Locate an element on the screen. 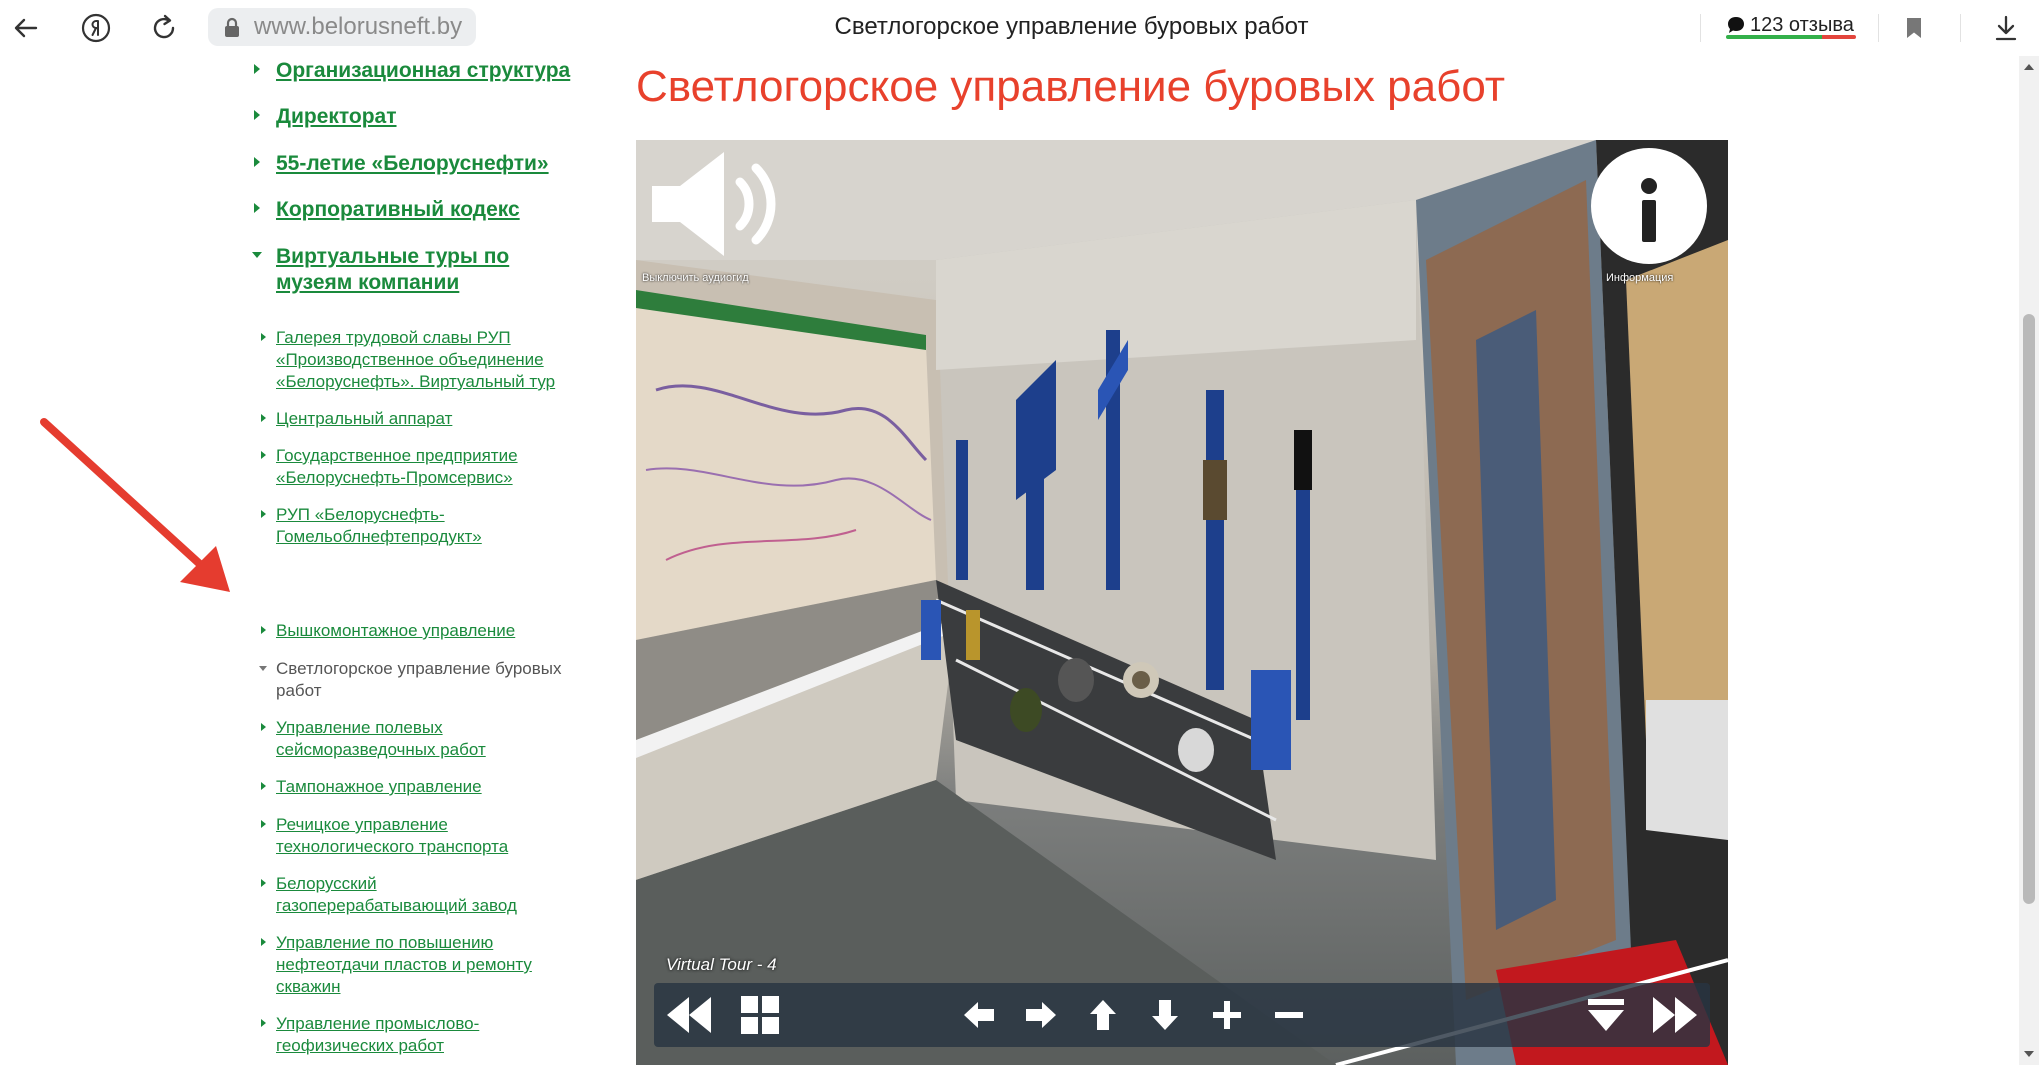 The image size is (2039, 1065). menu-link: Директорат is located at coordinates (443, 117).